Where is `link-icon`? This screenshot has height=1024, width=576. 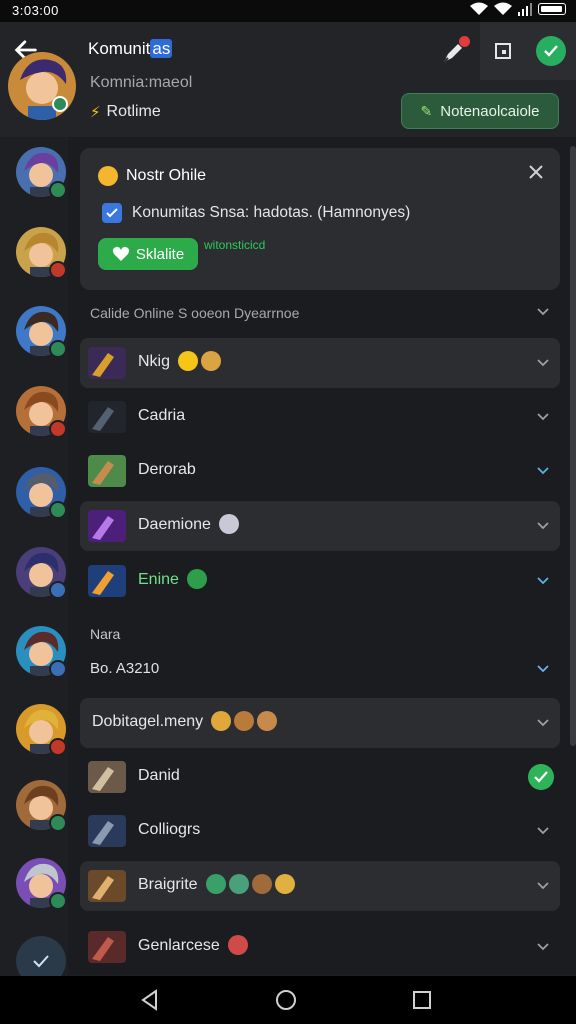 link-icon is located at coordinates (112, 213).